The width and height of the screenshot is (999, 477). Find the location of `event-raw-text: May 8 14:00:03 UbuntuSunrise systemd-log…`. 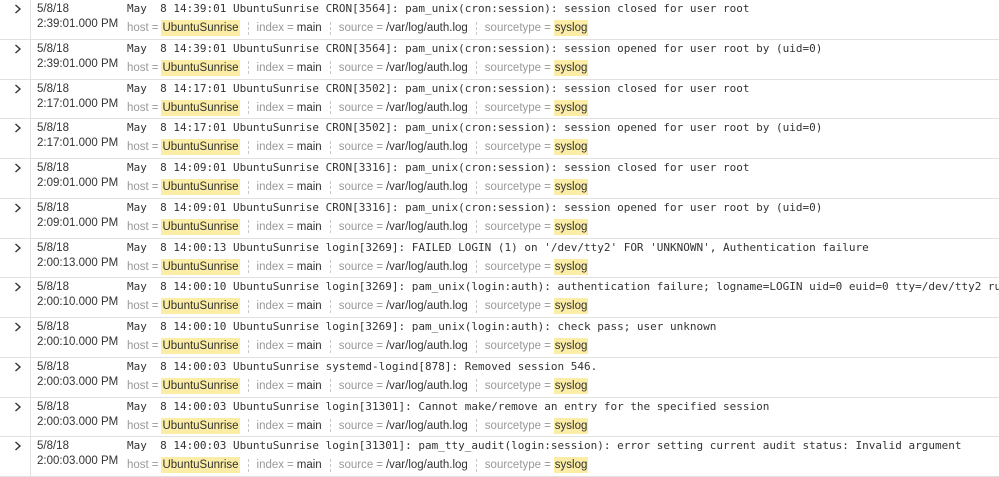

event-raw-text: May 8 14:00:03 UbuntuSunrise systemd-log… is located at coordinates (563, 366).